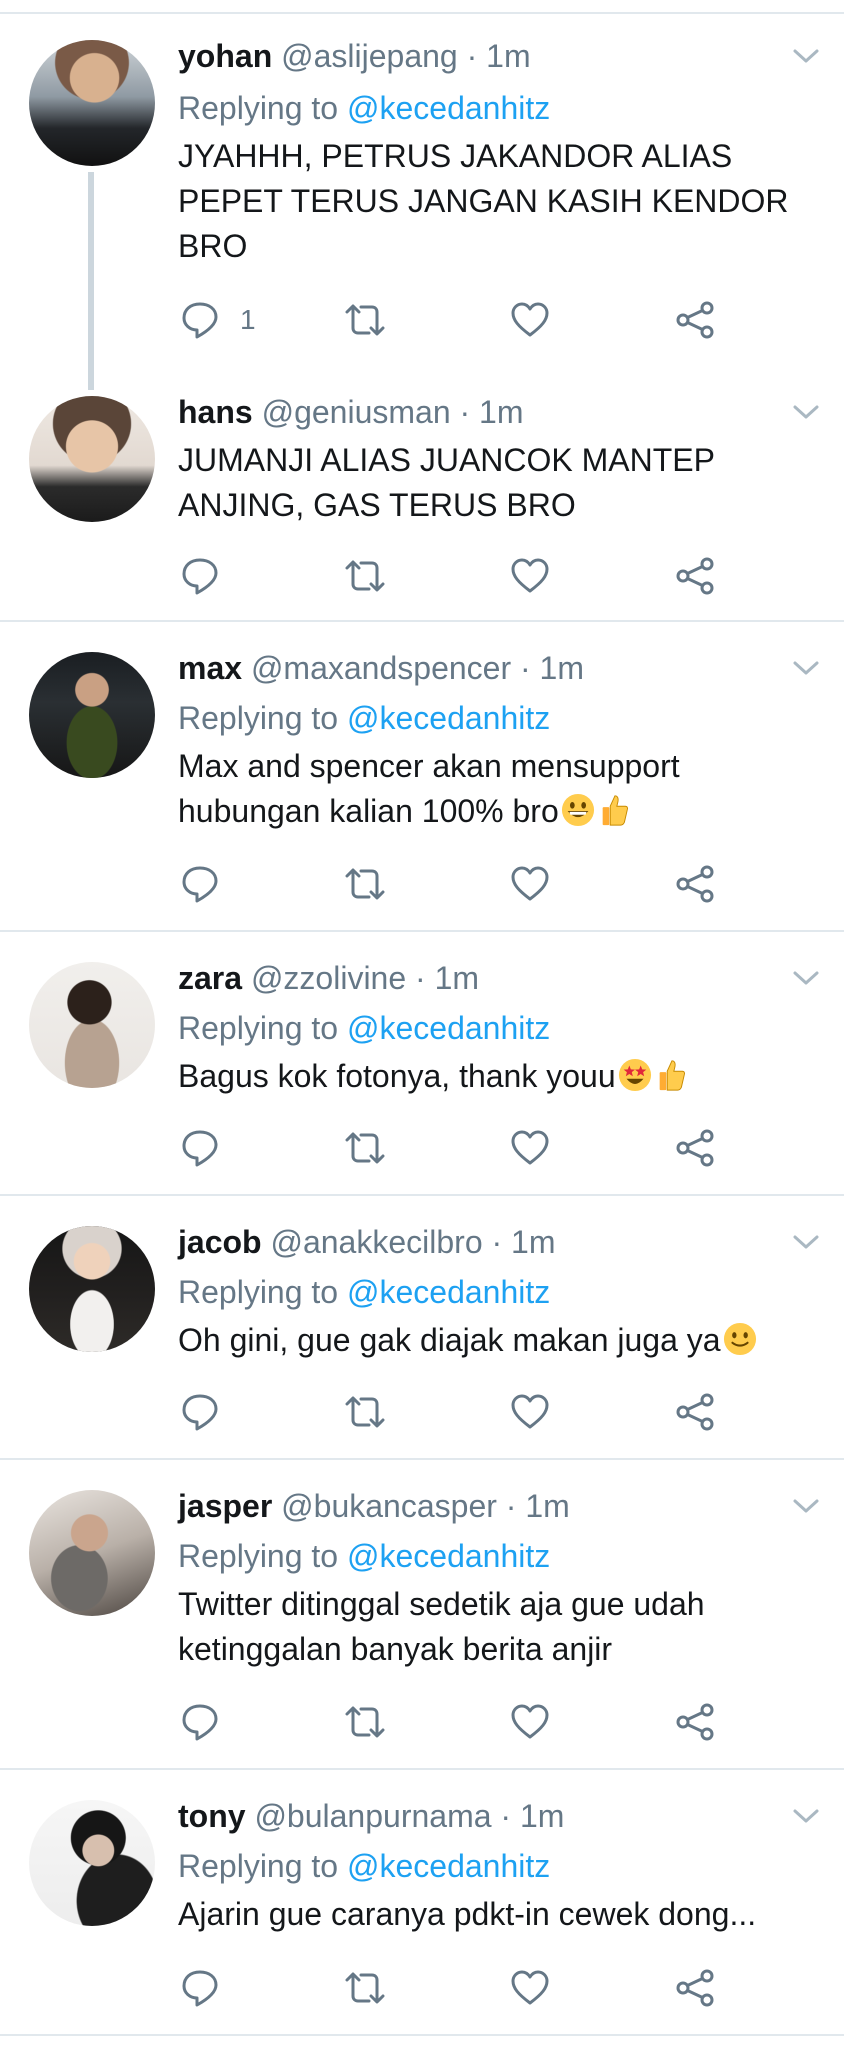 This screenshot has height=2048, width=844. I want to click on display-name: yohan, so click(225, 56).